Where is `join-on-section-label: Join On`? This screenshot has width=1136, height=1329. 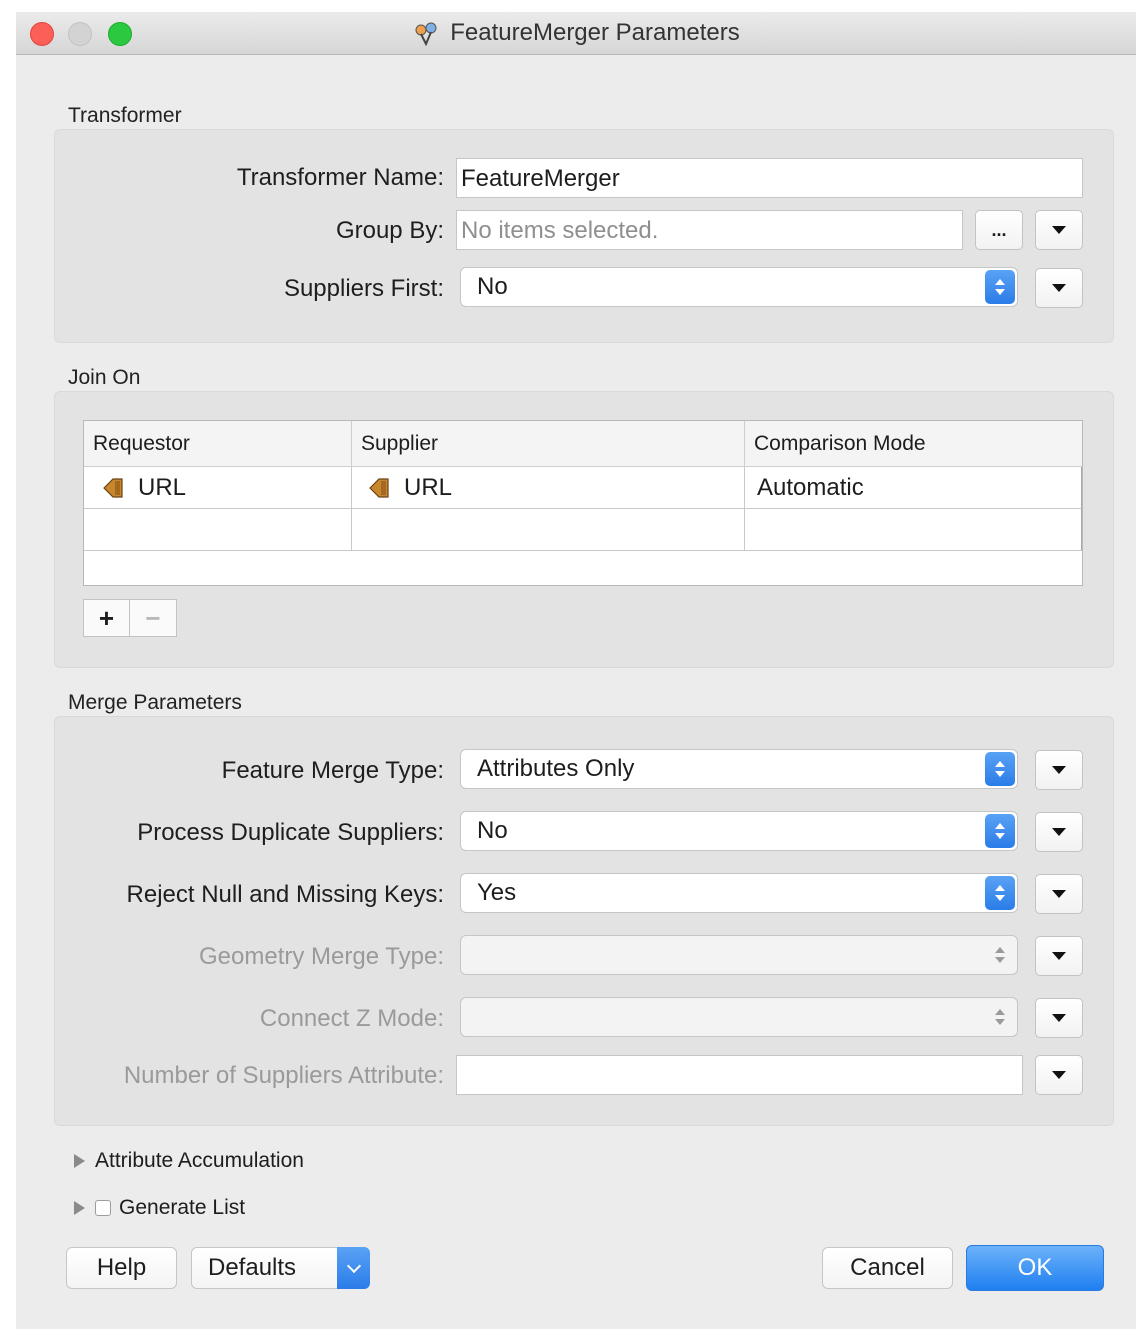
join-on-section-label: Join On is located at coordinates (104, 377).